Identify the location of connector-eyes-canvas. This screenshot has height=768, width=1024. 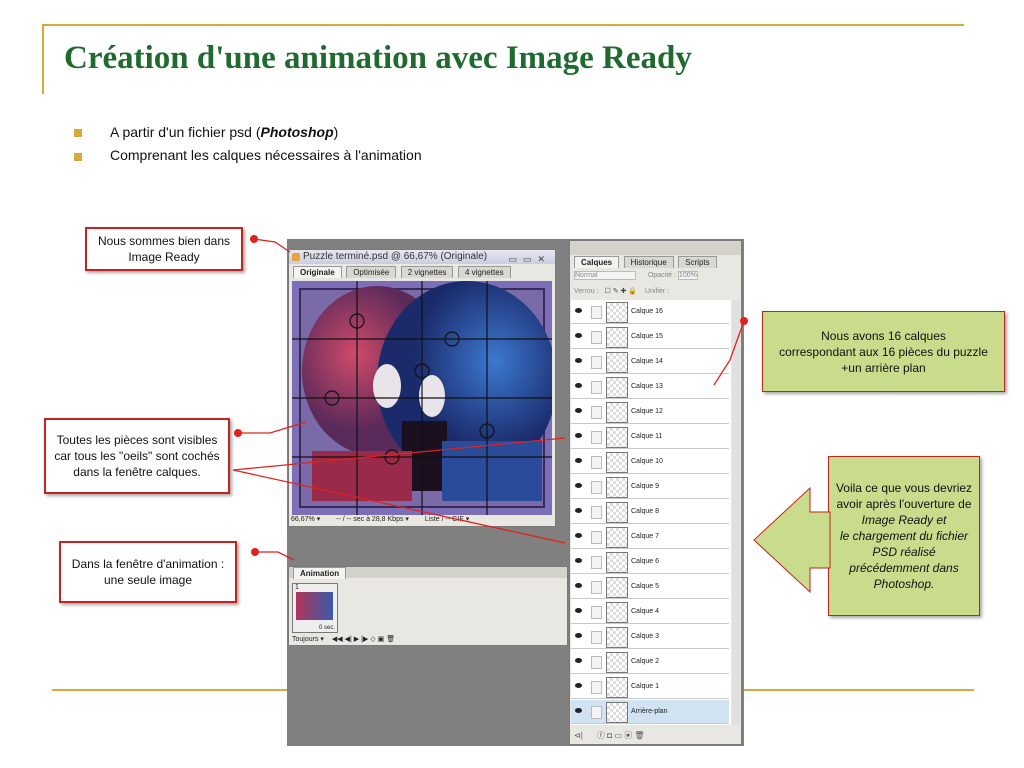
(272, 427).